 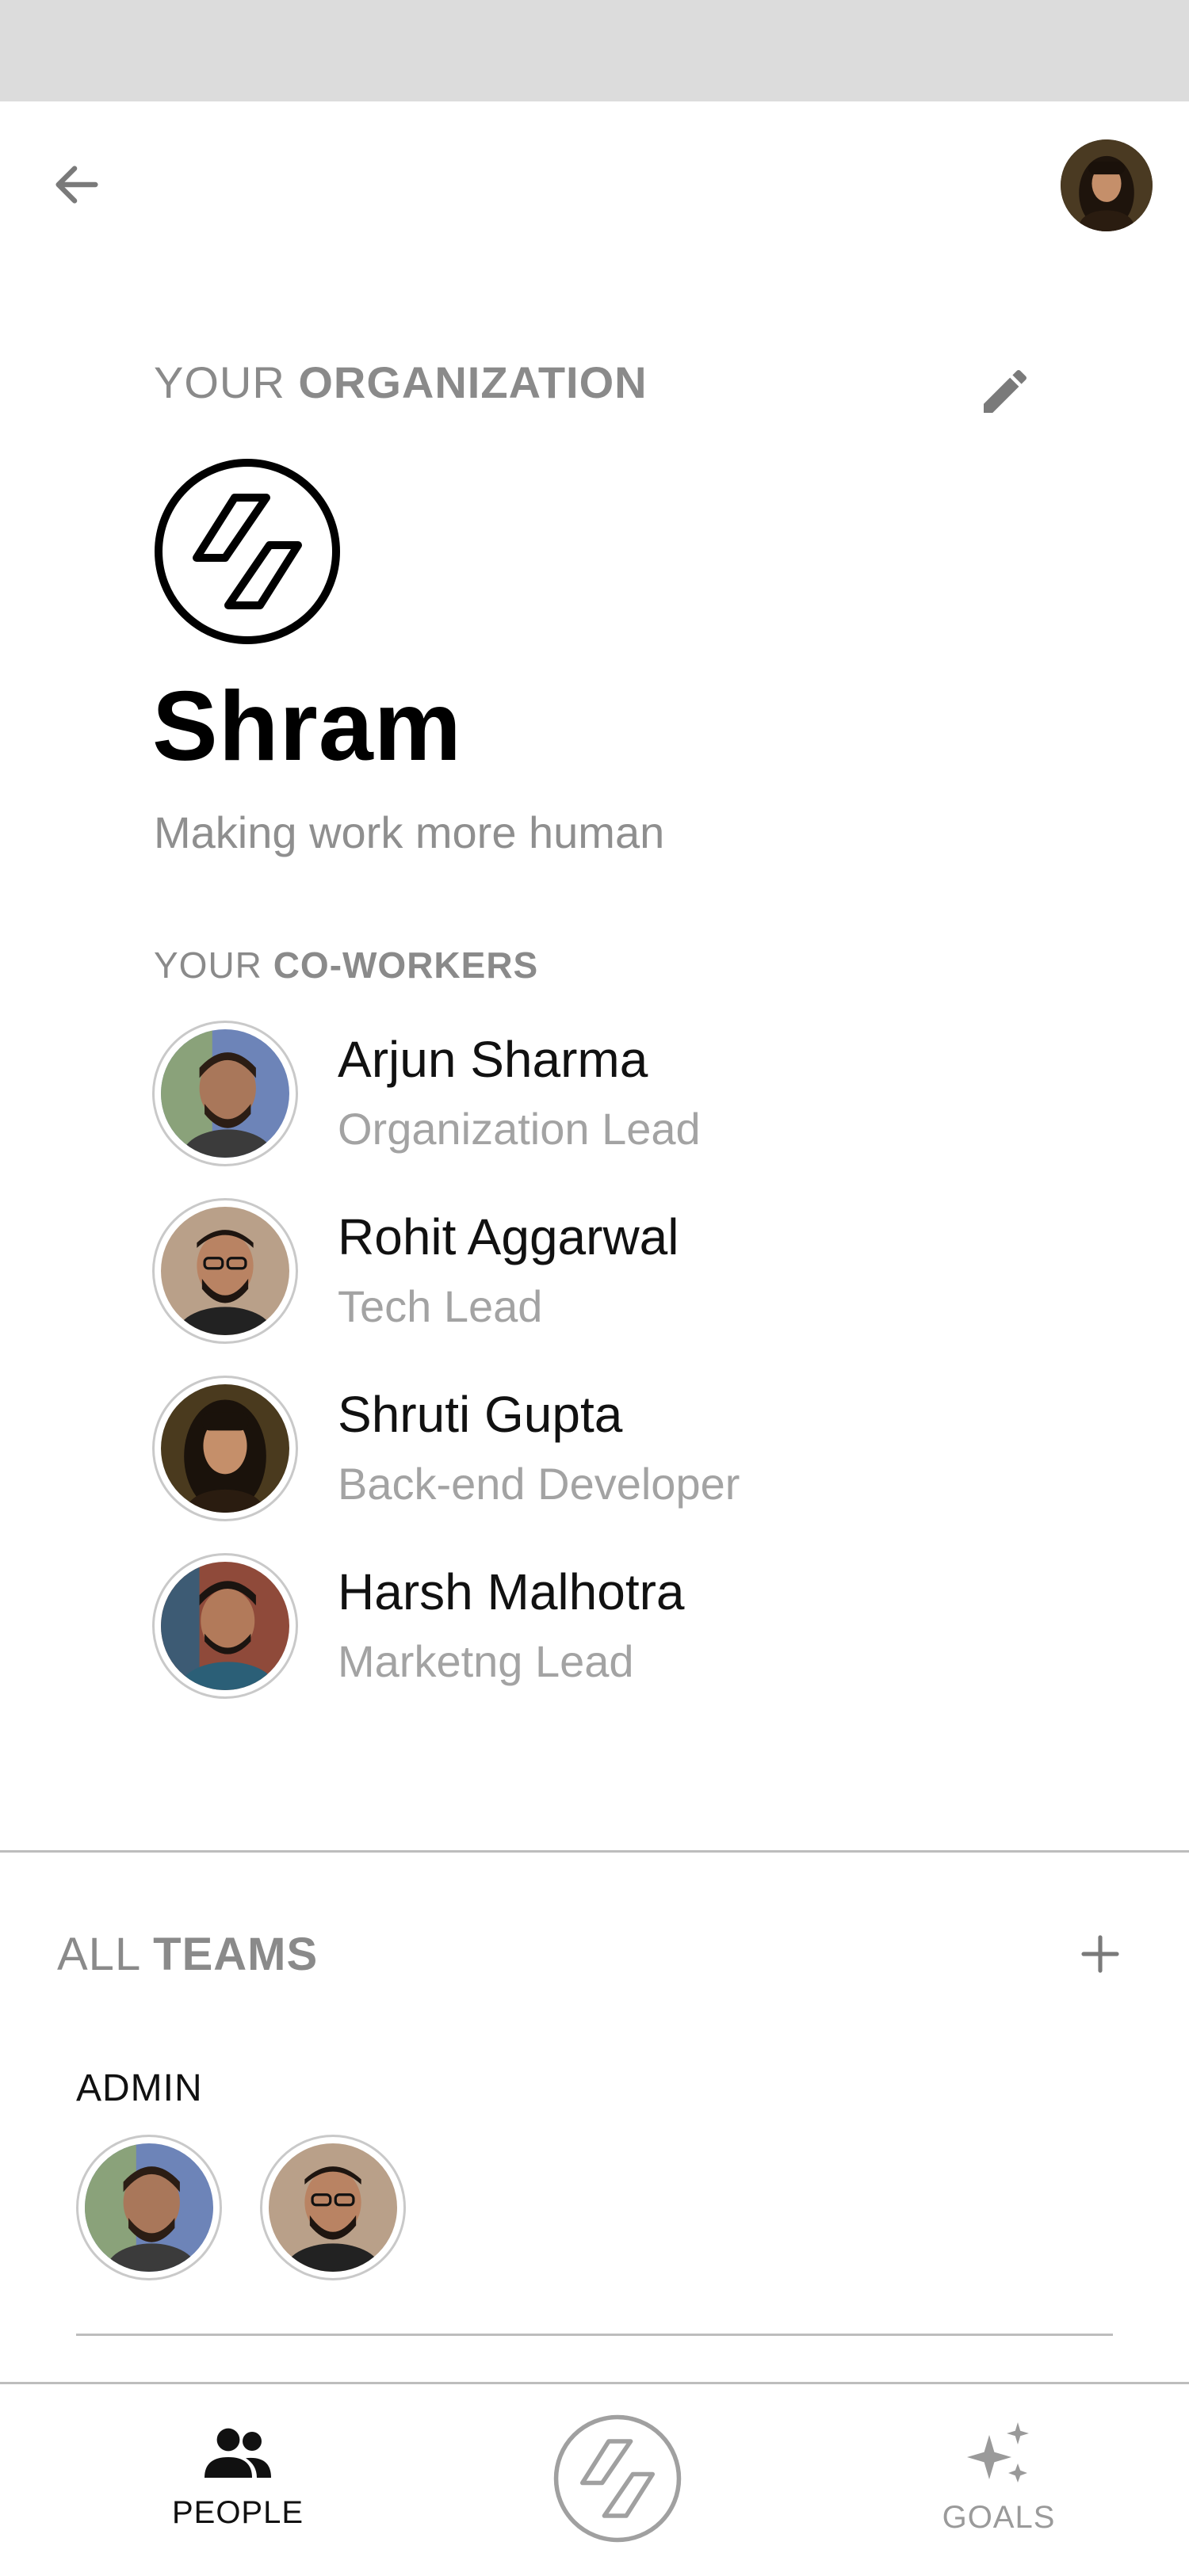 I want to click on coworker-role: Back-end Developer, so click(x=539, y=1484).